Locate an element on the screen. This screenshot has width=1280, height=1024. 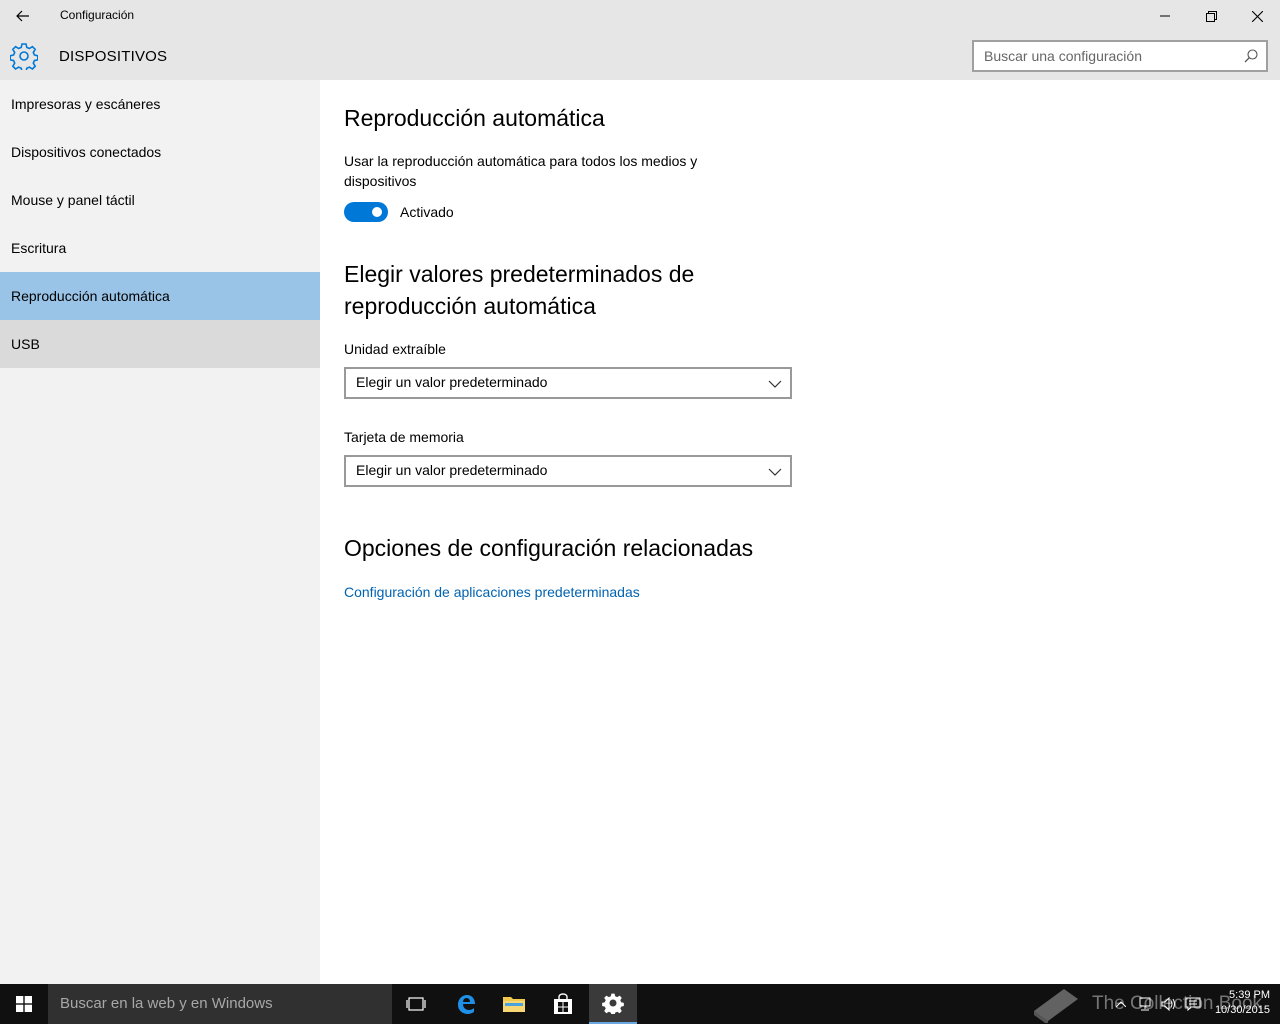
settings-gear-icon is located at coordinates (613, 1003).